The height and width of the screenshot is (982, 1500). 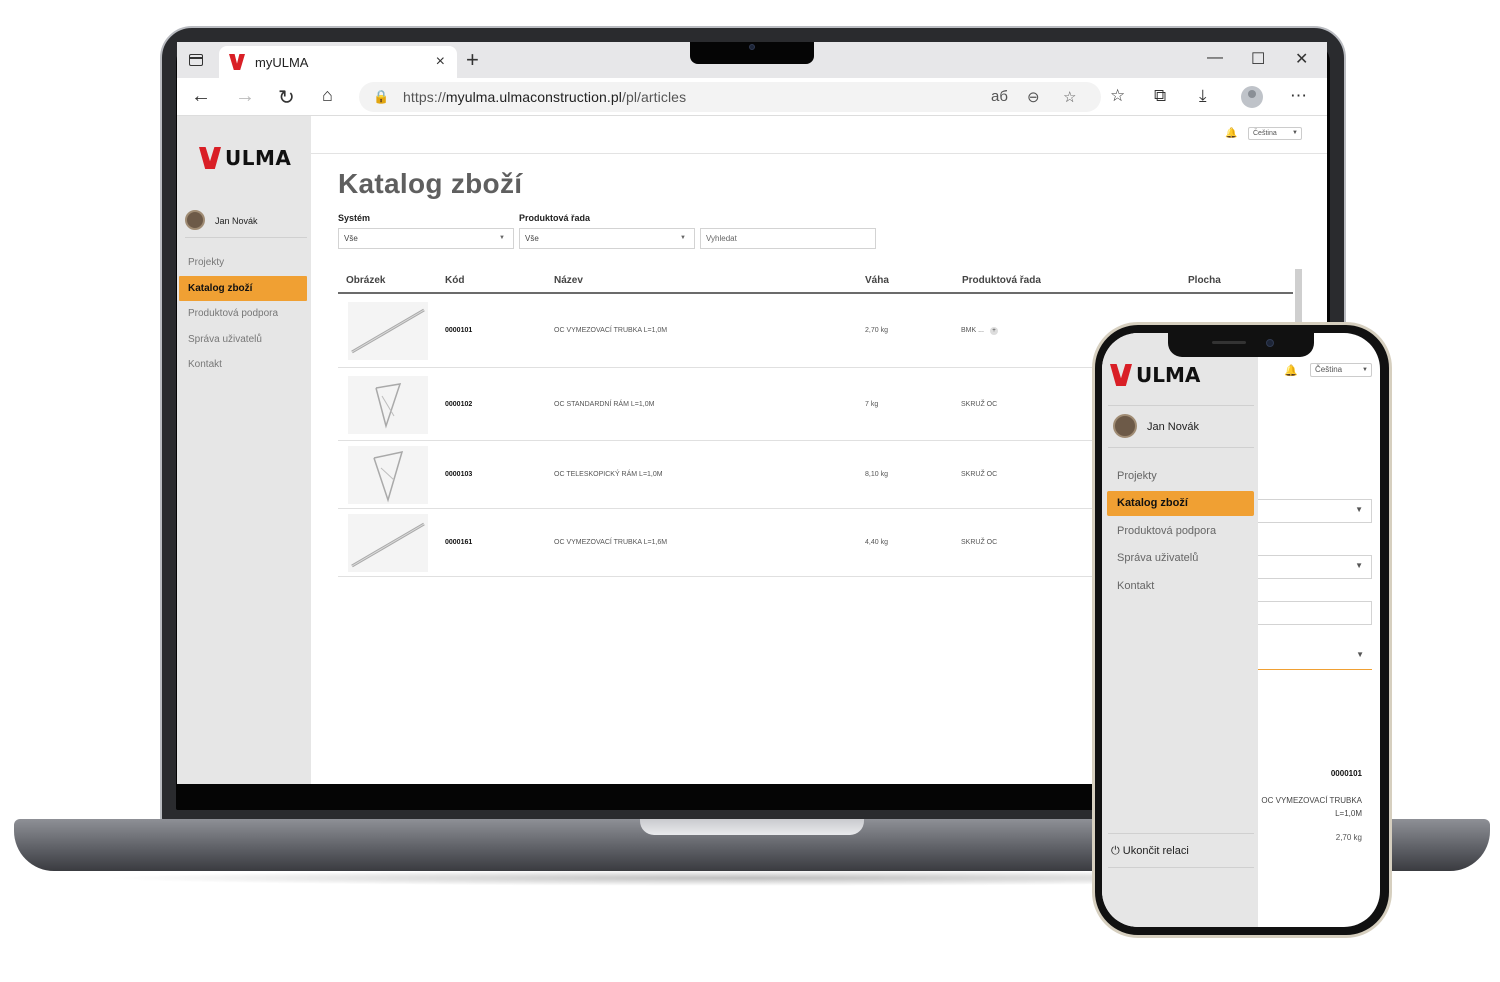 I want to click on favorites-icon: ☆, so click(x=1117, y=96).